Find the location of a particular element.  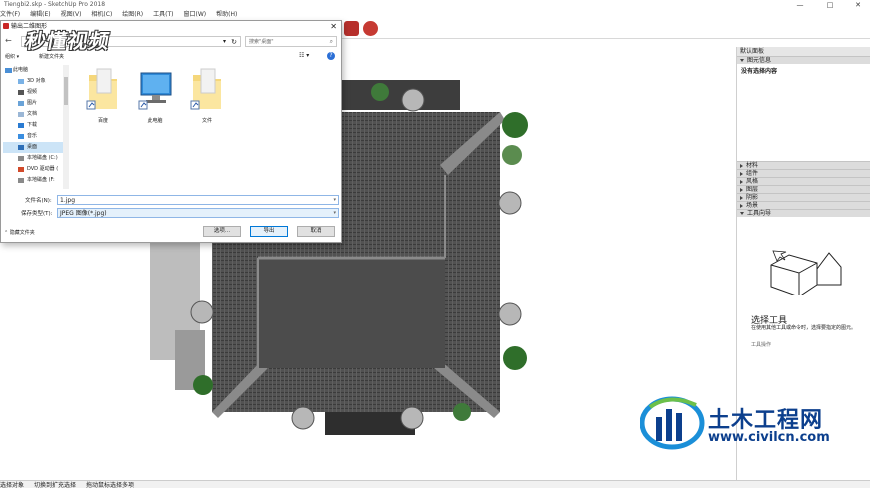

nav-desktop: 桌面 is located at coordinates (36, 147).